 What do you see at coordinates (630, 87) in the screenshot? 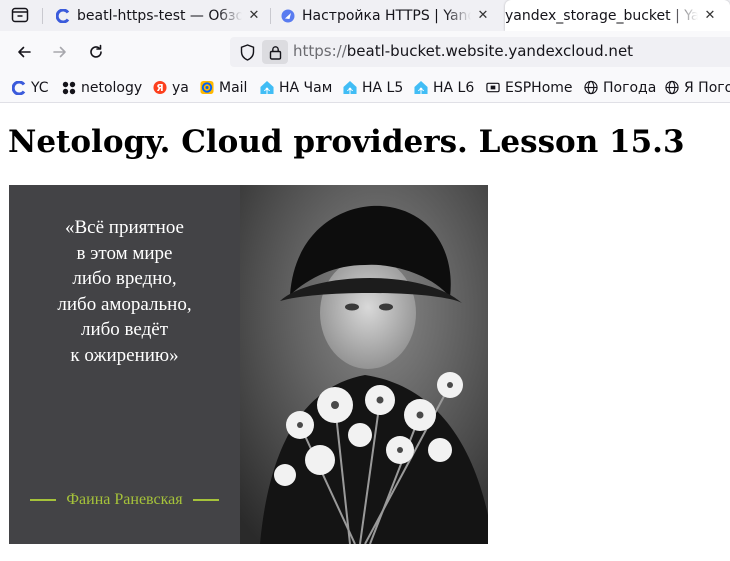
I see `bookmark-label: Погода` at bounding box center [630, 87].